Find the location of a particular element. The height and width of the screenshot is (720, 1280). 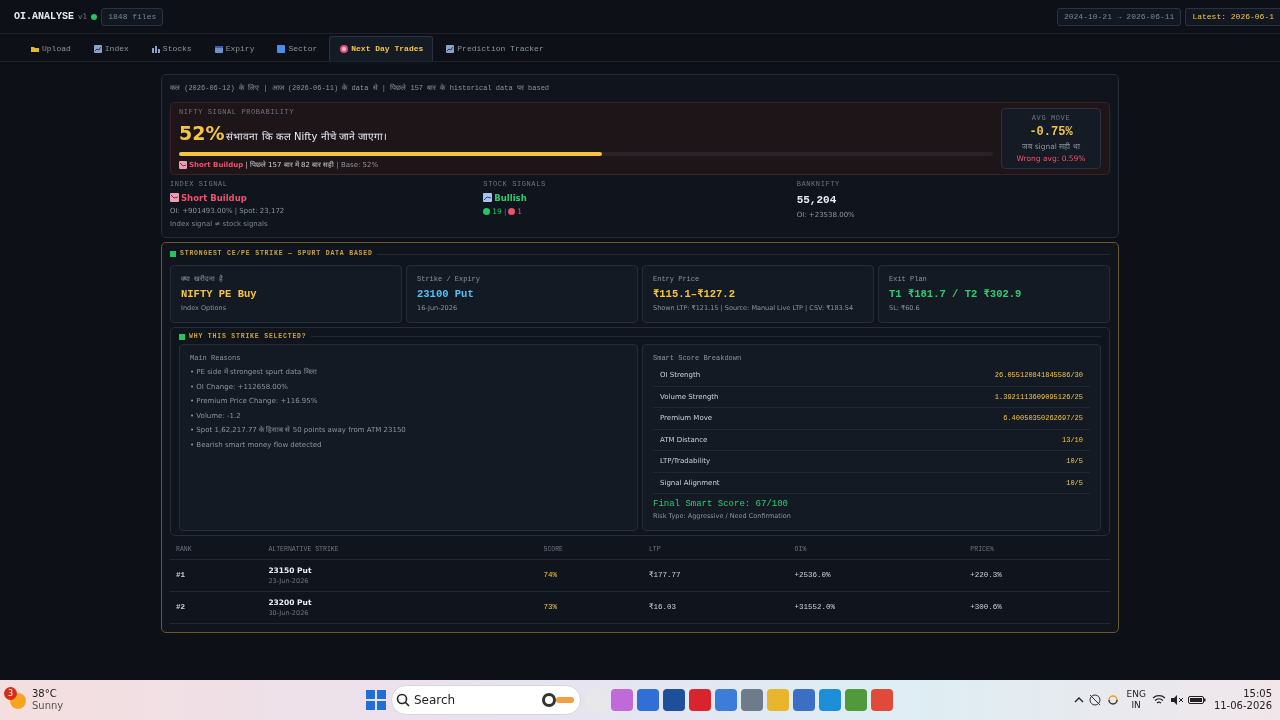

search-icon is located at coordinates (402, 700).